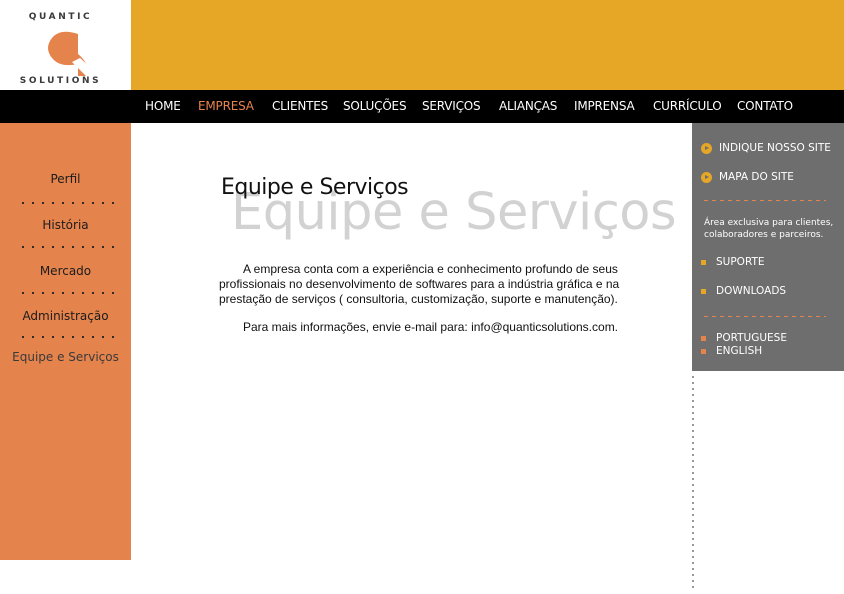 Image resolution: width=844 pixels, height=594 pixels. I want to click on indique-site-label: INDIQUE NOSSO SITE, so click(775, 148).